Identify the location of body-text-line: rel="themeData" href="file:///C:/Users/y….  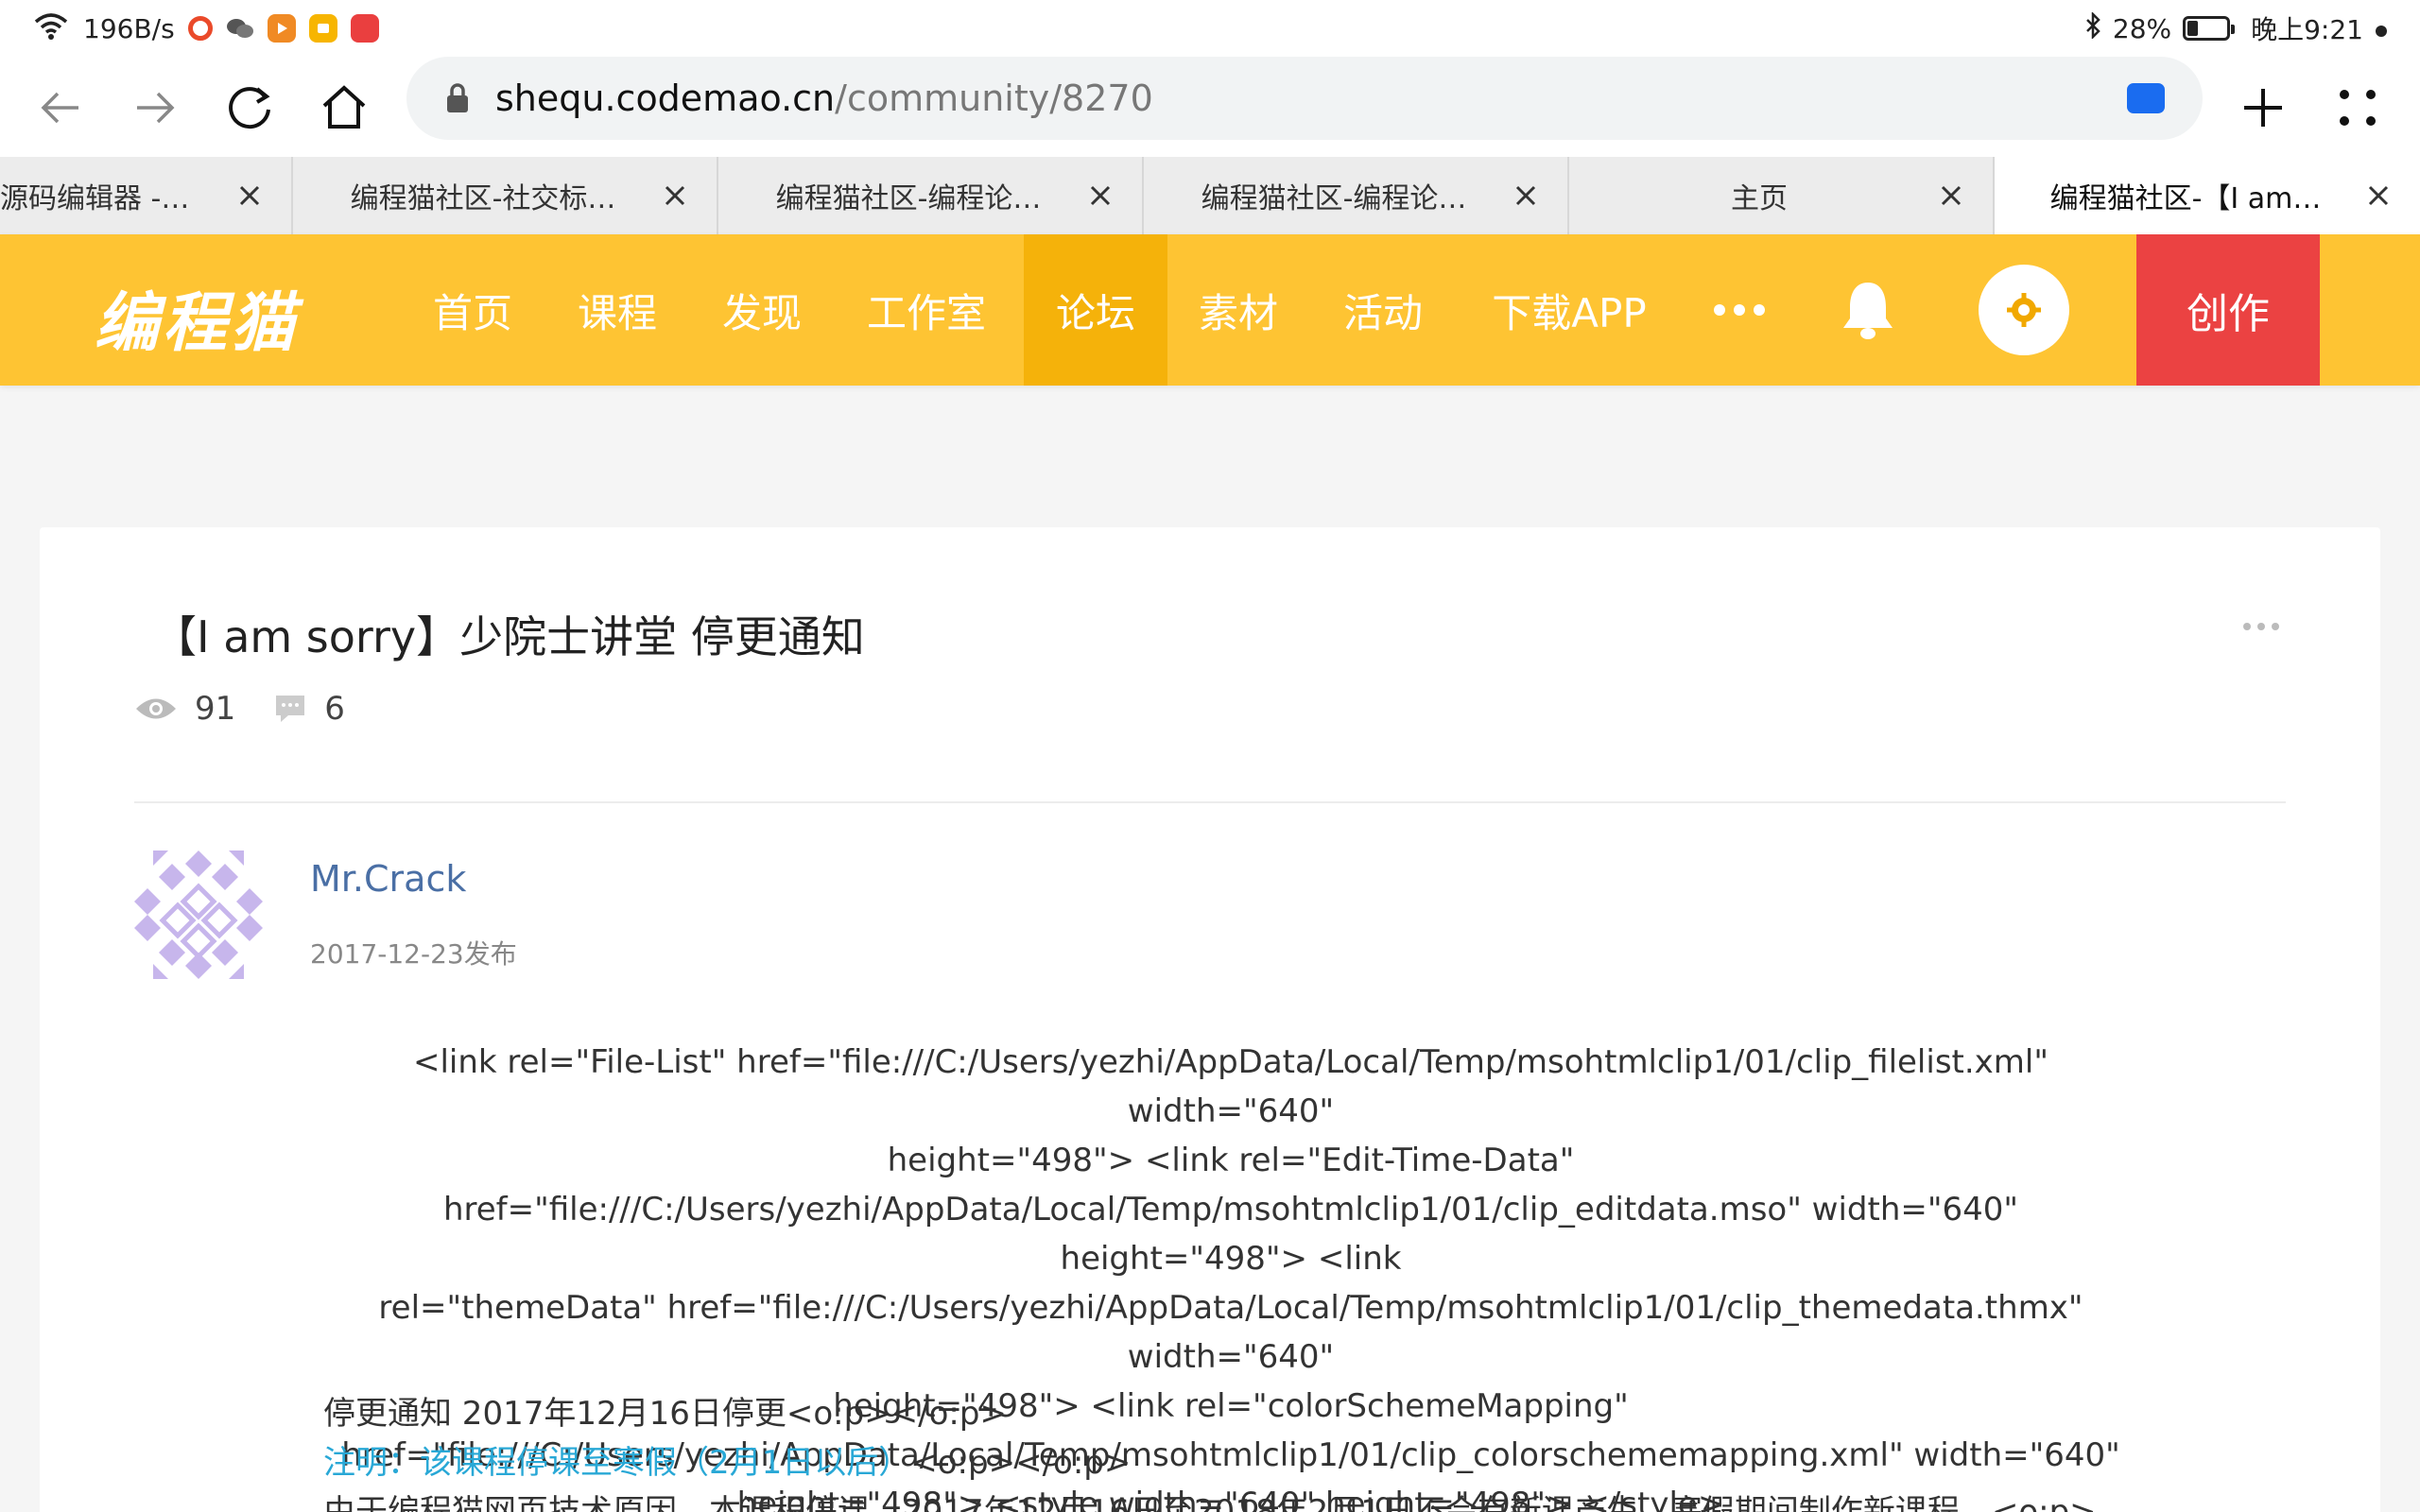
(1231, 1332).